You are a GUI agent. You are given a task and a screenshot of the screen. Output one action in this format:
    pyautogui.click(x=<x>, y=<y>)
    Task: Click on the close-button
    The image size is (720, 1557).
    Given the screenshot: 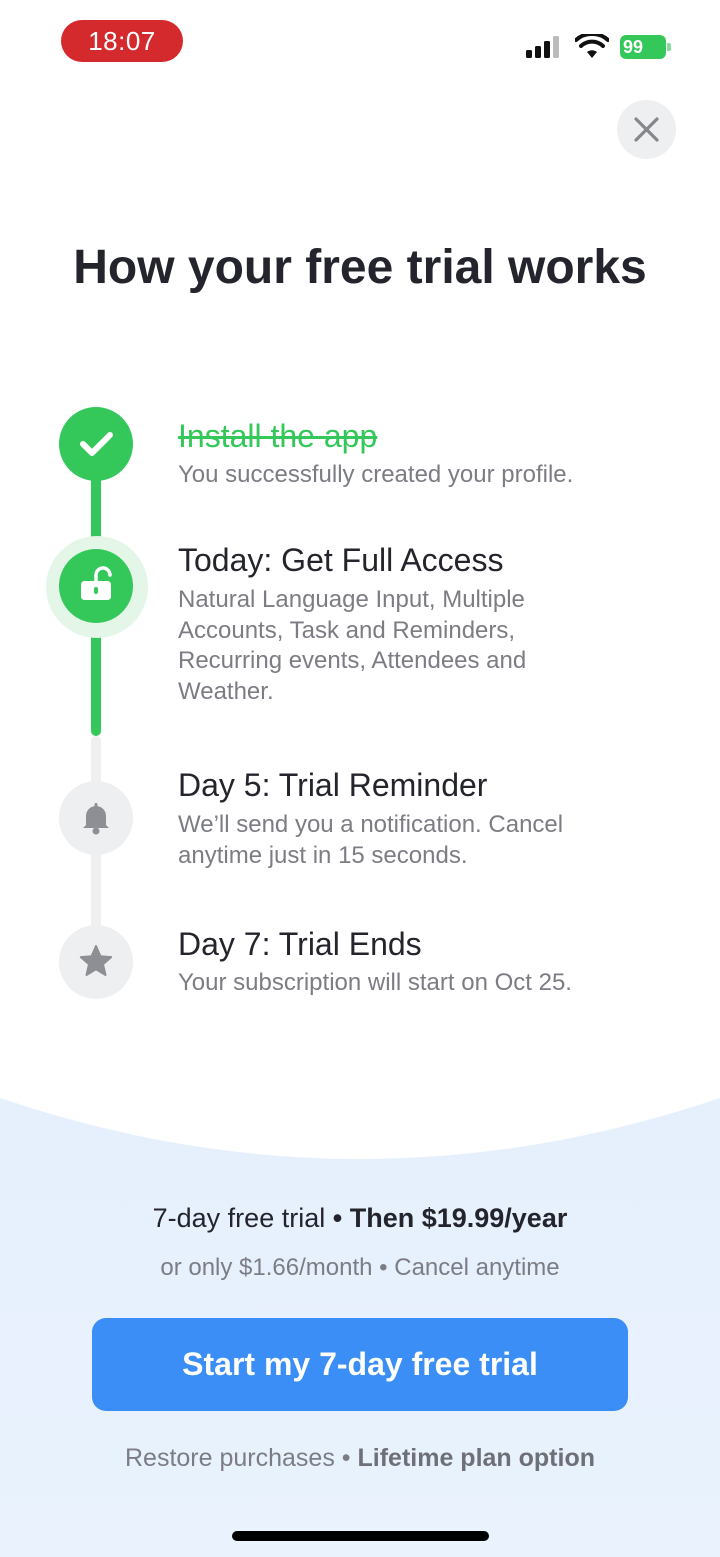 What is the action you would take?
    pyautogui.click(x=646, y=129)
    